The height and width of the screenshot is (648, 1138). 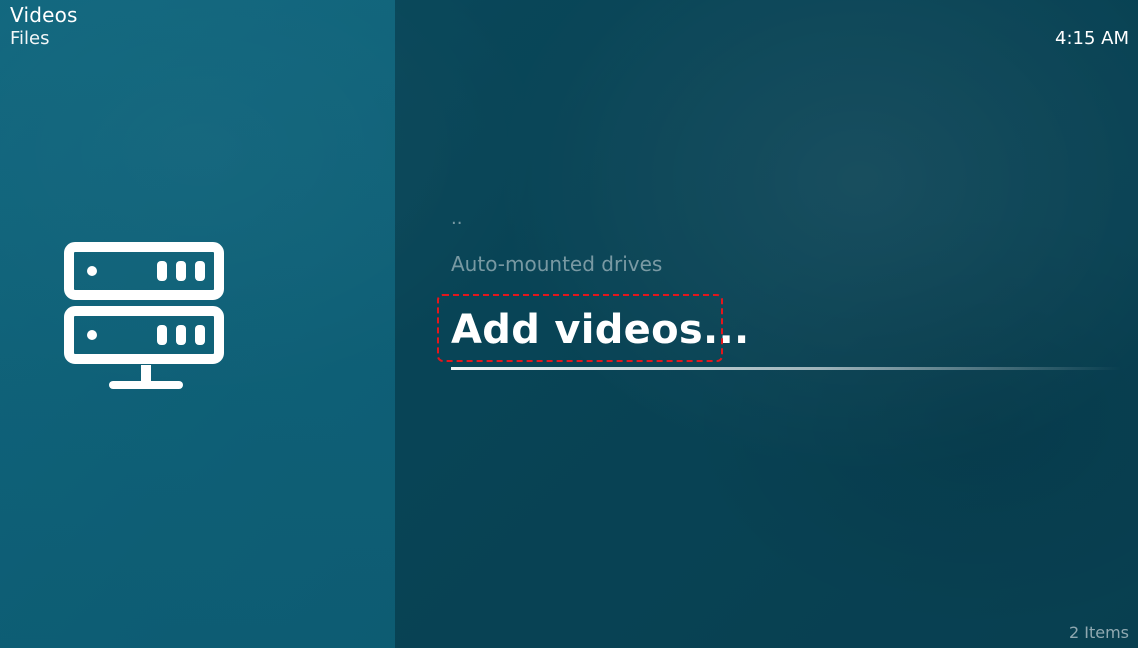 What do you see at coordinates (786, 368) in the screenshot?
I see `selection-underline` at bounding box center [786, 368].